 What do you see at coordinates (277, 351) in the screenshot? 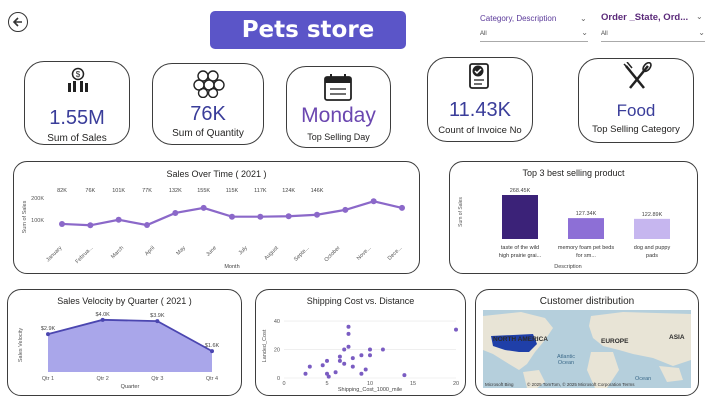
I see `y-tick-label: 20` at bounding box center [277, 351].